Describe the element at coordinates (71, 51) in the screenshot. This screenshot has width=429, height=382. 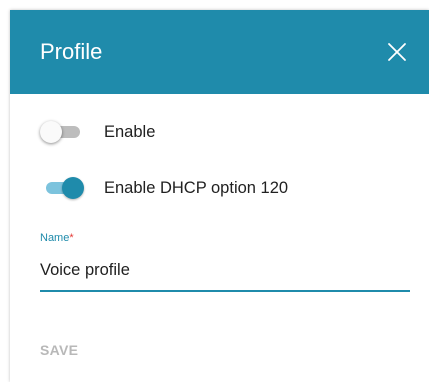
I see `dialog-title: Profile` at that location.